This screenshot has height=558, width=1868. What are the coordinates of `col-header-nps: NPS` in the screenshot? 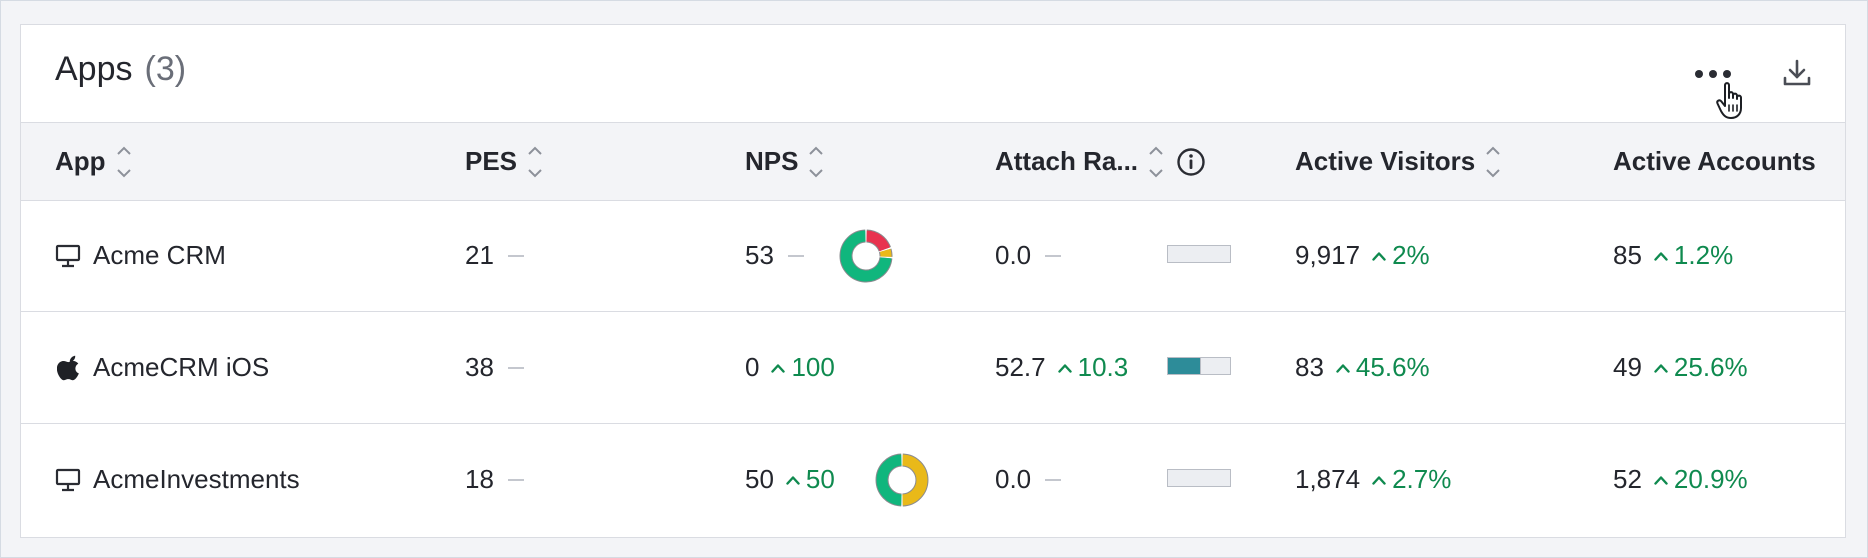 It's located at (784, 161).